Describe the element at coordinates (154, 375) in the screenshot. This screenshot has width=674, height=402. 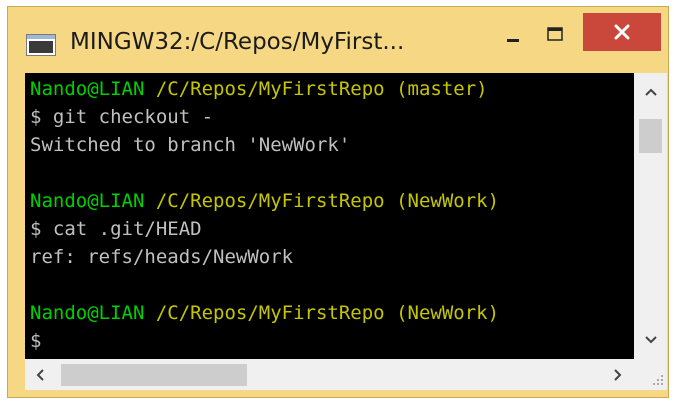
I see `horizontal-scroll-thumb` at that location.